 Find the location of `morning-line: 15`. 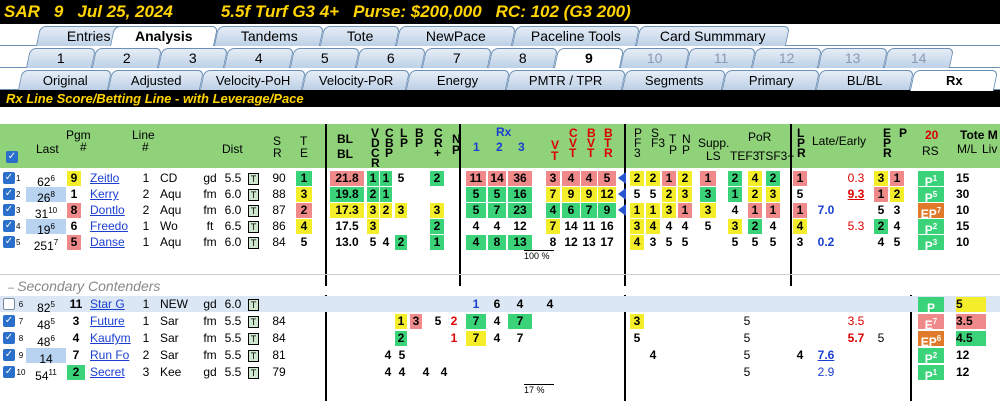

morning-line: 15 is located at coordinates (963, 178).